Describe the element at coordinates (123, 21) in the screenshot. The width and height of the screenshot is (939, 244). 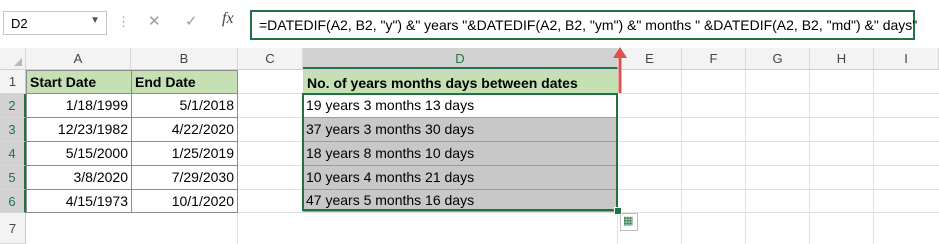
I see `more-options-icon: ⋮` at that location.